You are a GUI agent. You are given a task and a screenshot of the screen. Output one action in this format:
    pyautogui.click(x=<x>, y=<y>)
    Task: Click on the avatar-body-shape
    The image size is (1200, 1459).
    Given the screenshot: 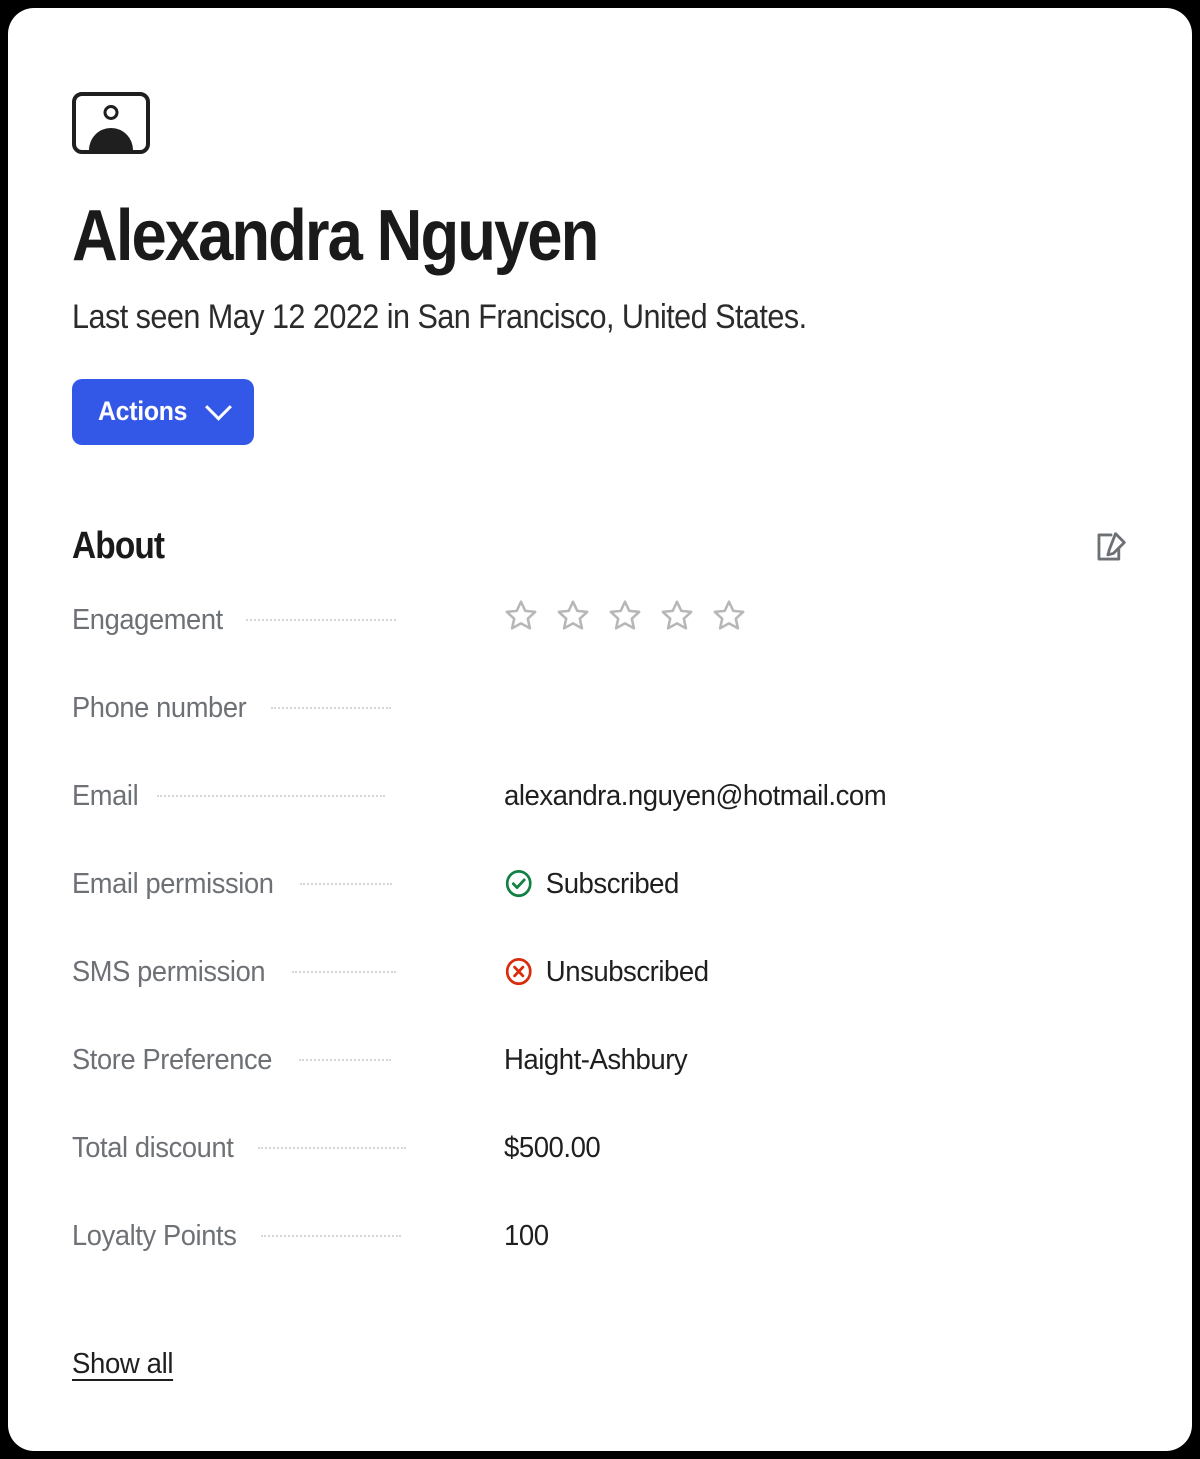 What is the action you would take?
    pyautogui.click(x=111, y=139)
    